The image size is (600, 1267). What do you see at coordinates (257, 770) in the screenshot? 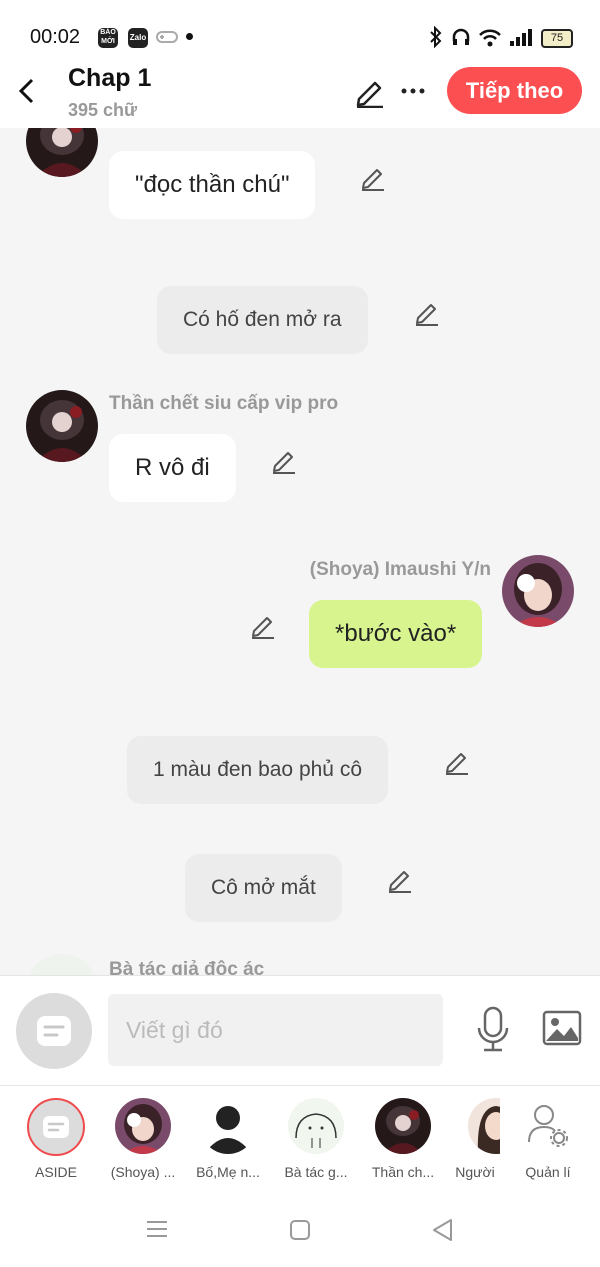
I see `narration-bubble: 1 màu đen bao phủ cô` at bounding box center [257, 770].